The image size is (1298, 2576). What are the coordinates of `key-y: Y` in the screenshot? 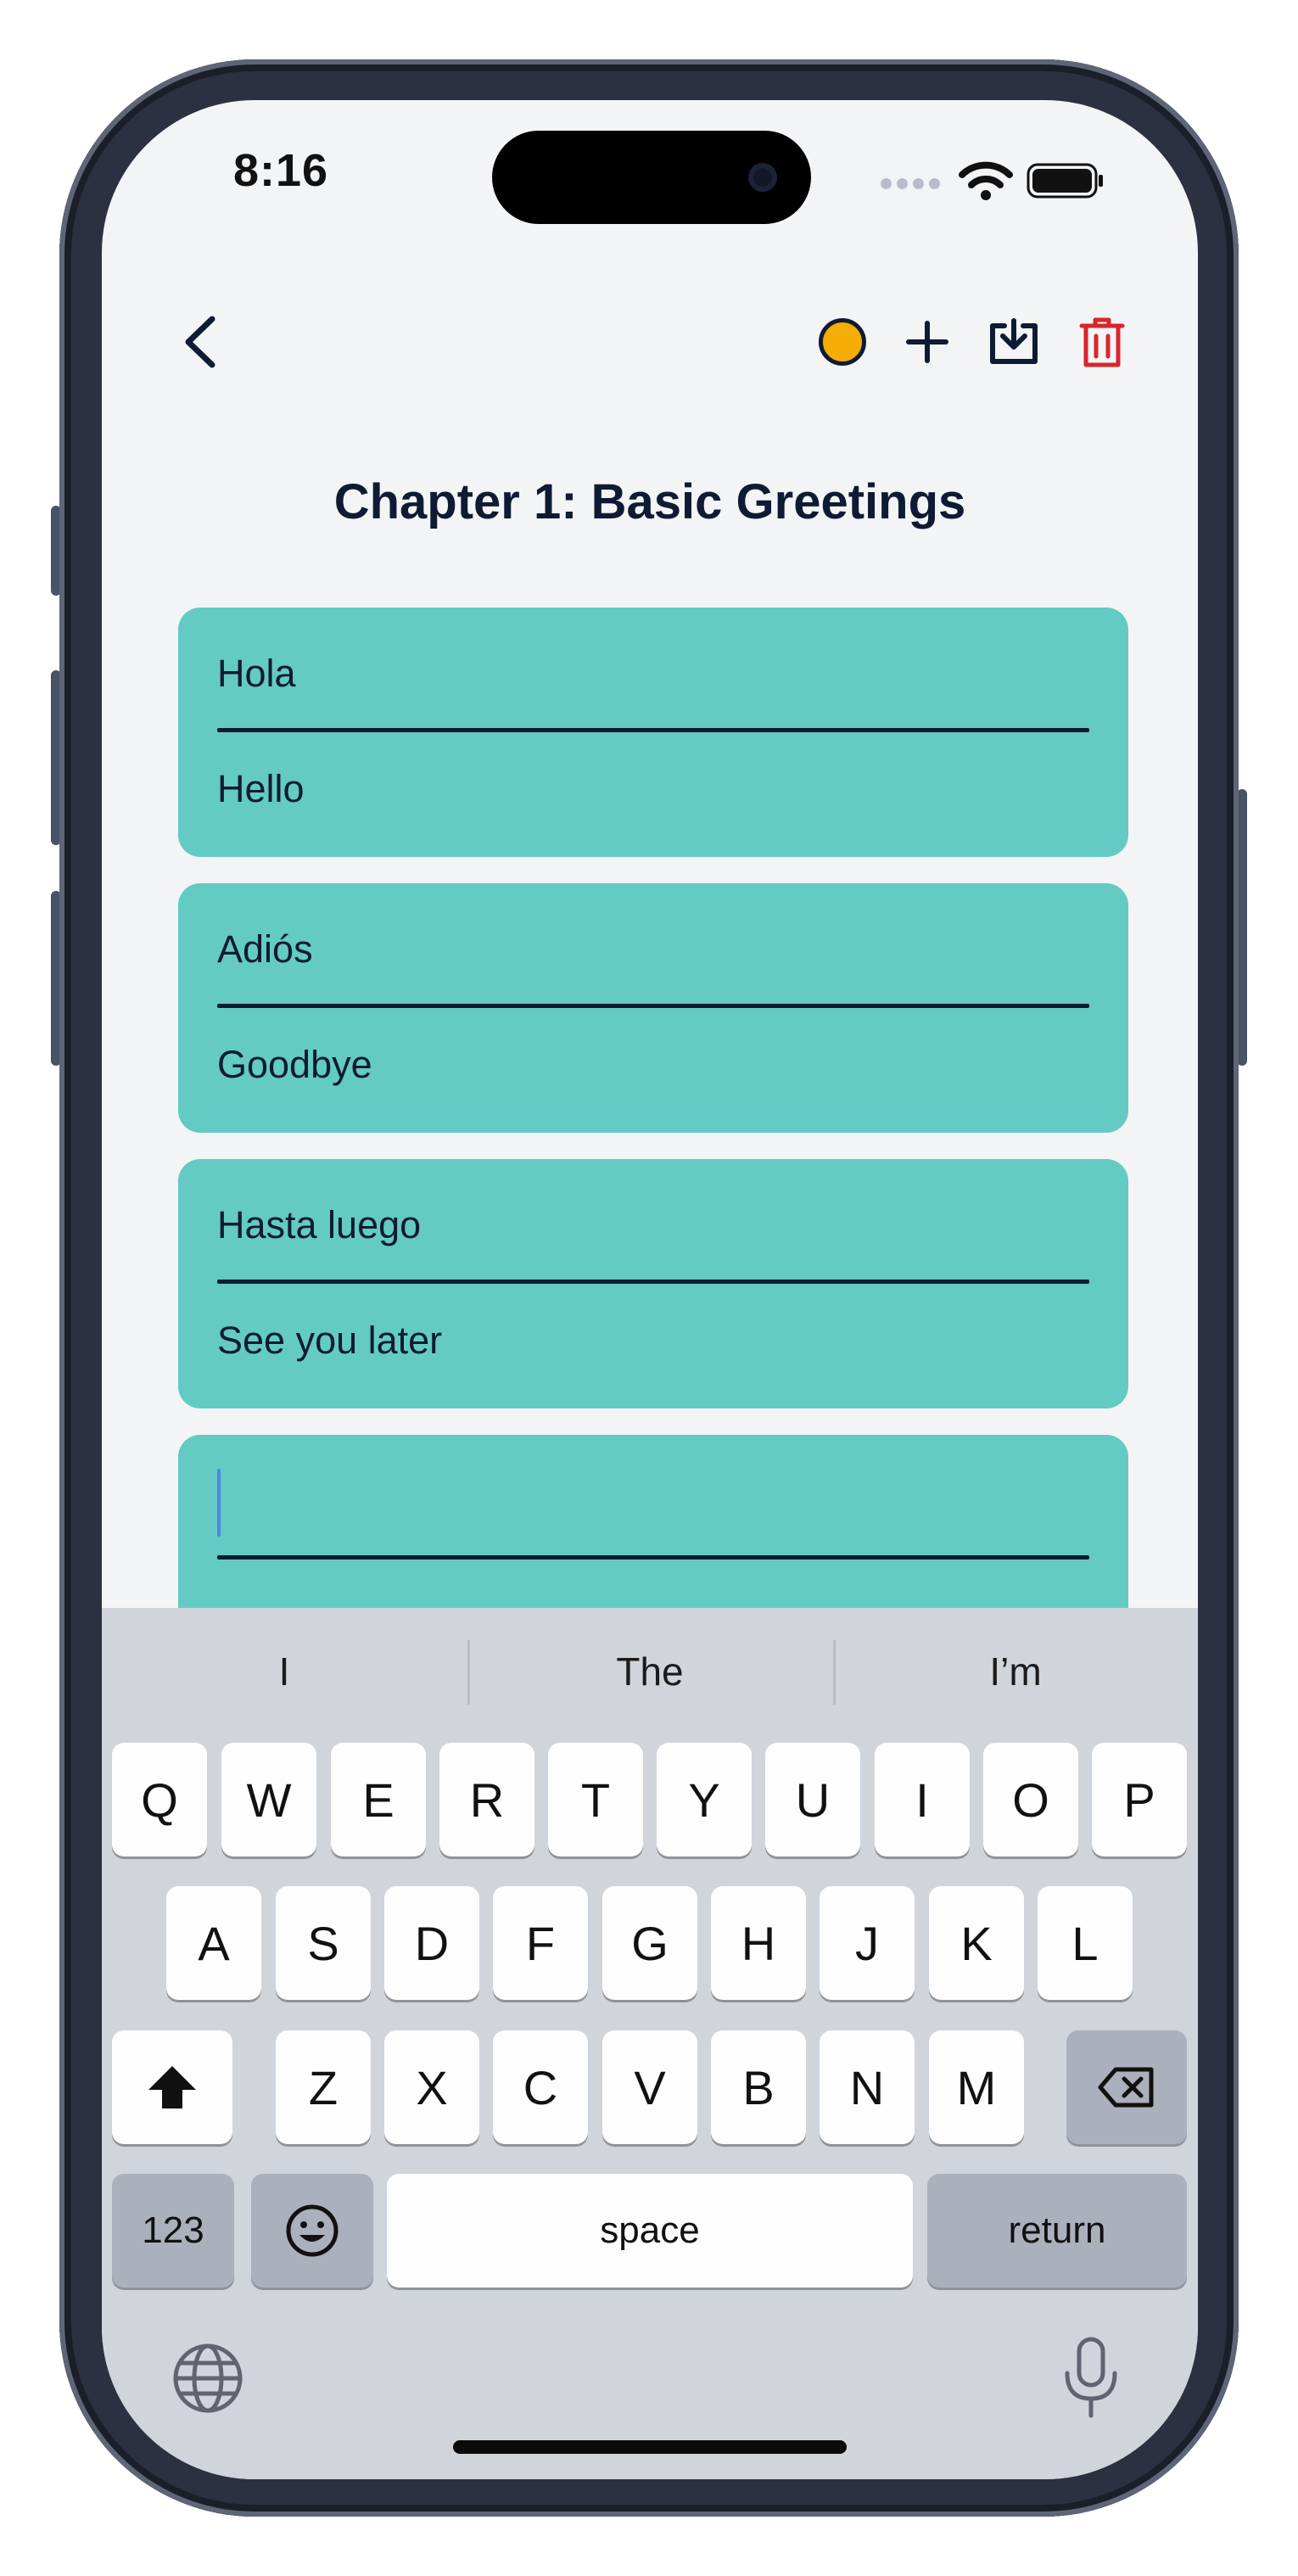 It's located at (704, 1799).